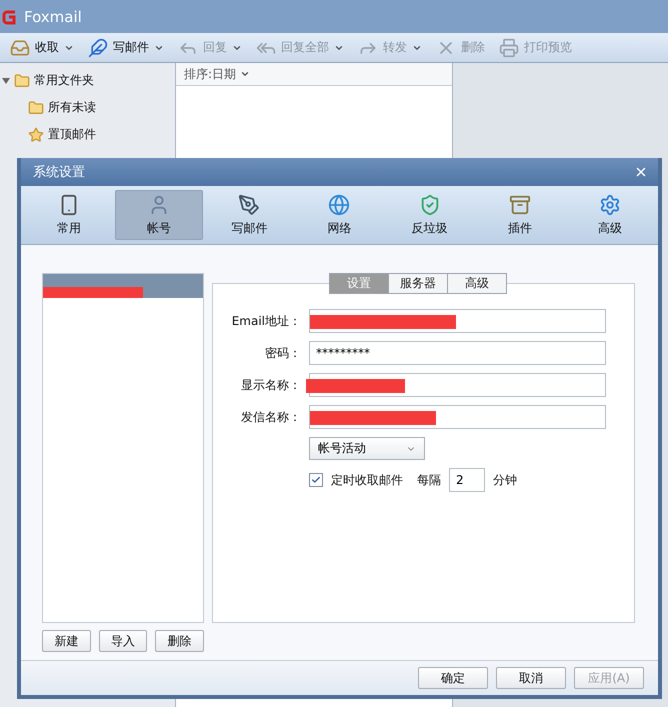 The height and width of the screenshot is (707, 668). I want to click on dialog-button: 确定, so click(453, 678).